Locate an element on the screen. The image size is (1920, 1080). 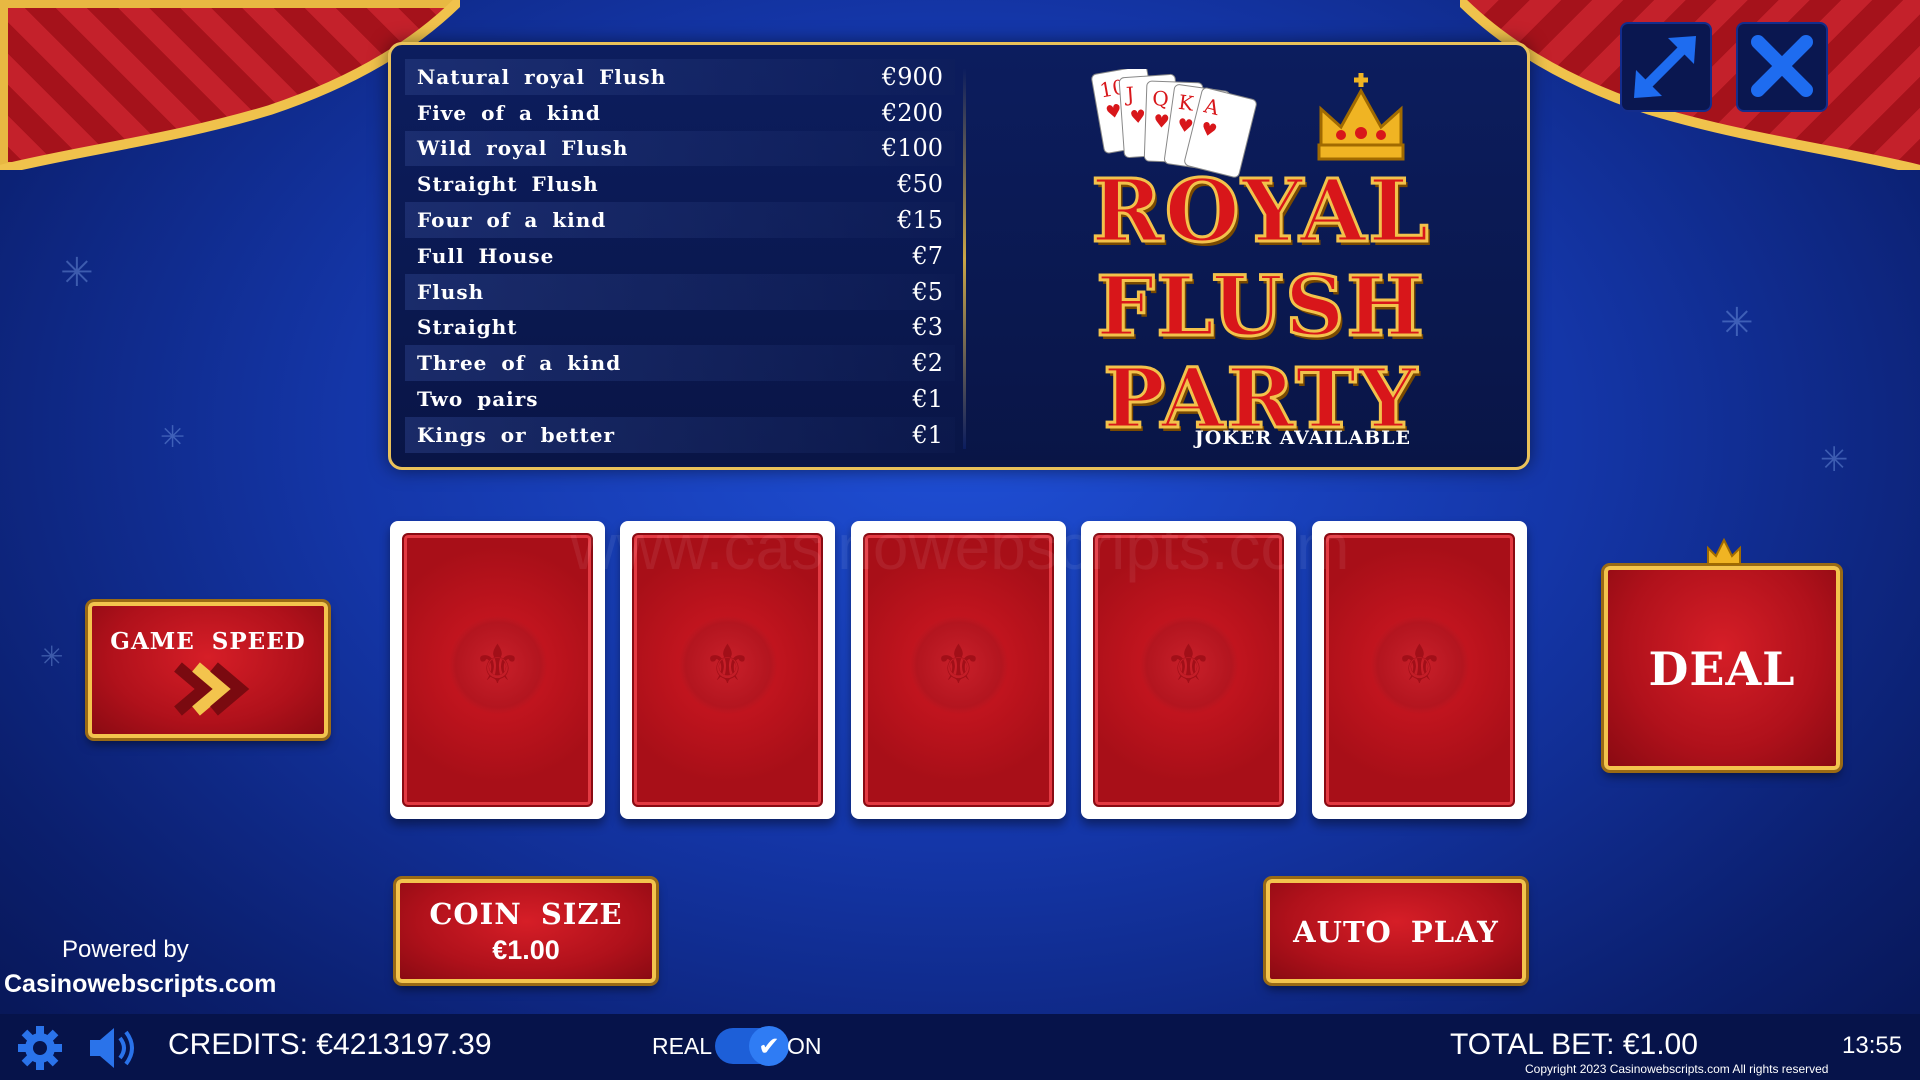
paytable-row: Two pairs €1 is located at coordinates (680, 399).